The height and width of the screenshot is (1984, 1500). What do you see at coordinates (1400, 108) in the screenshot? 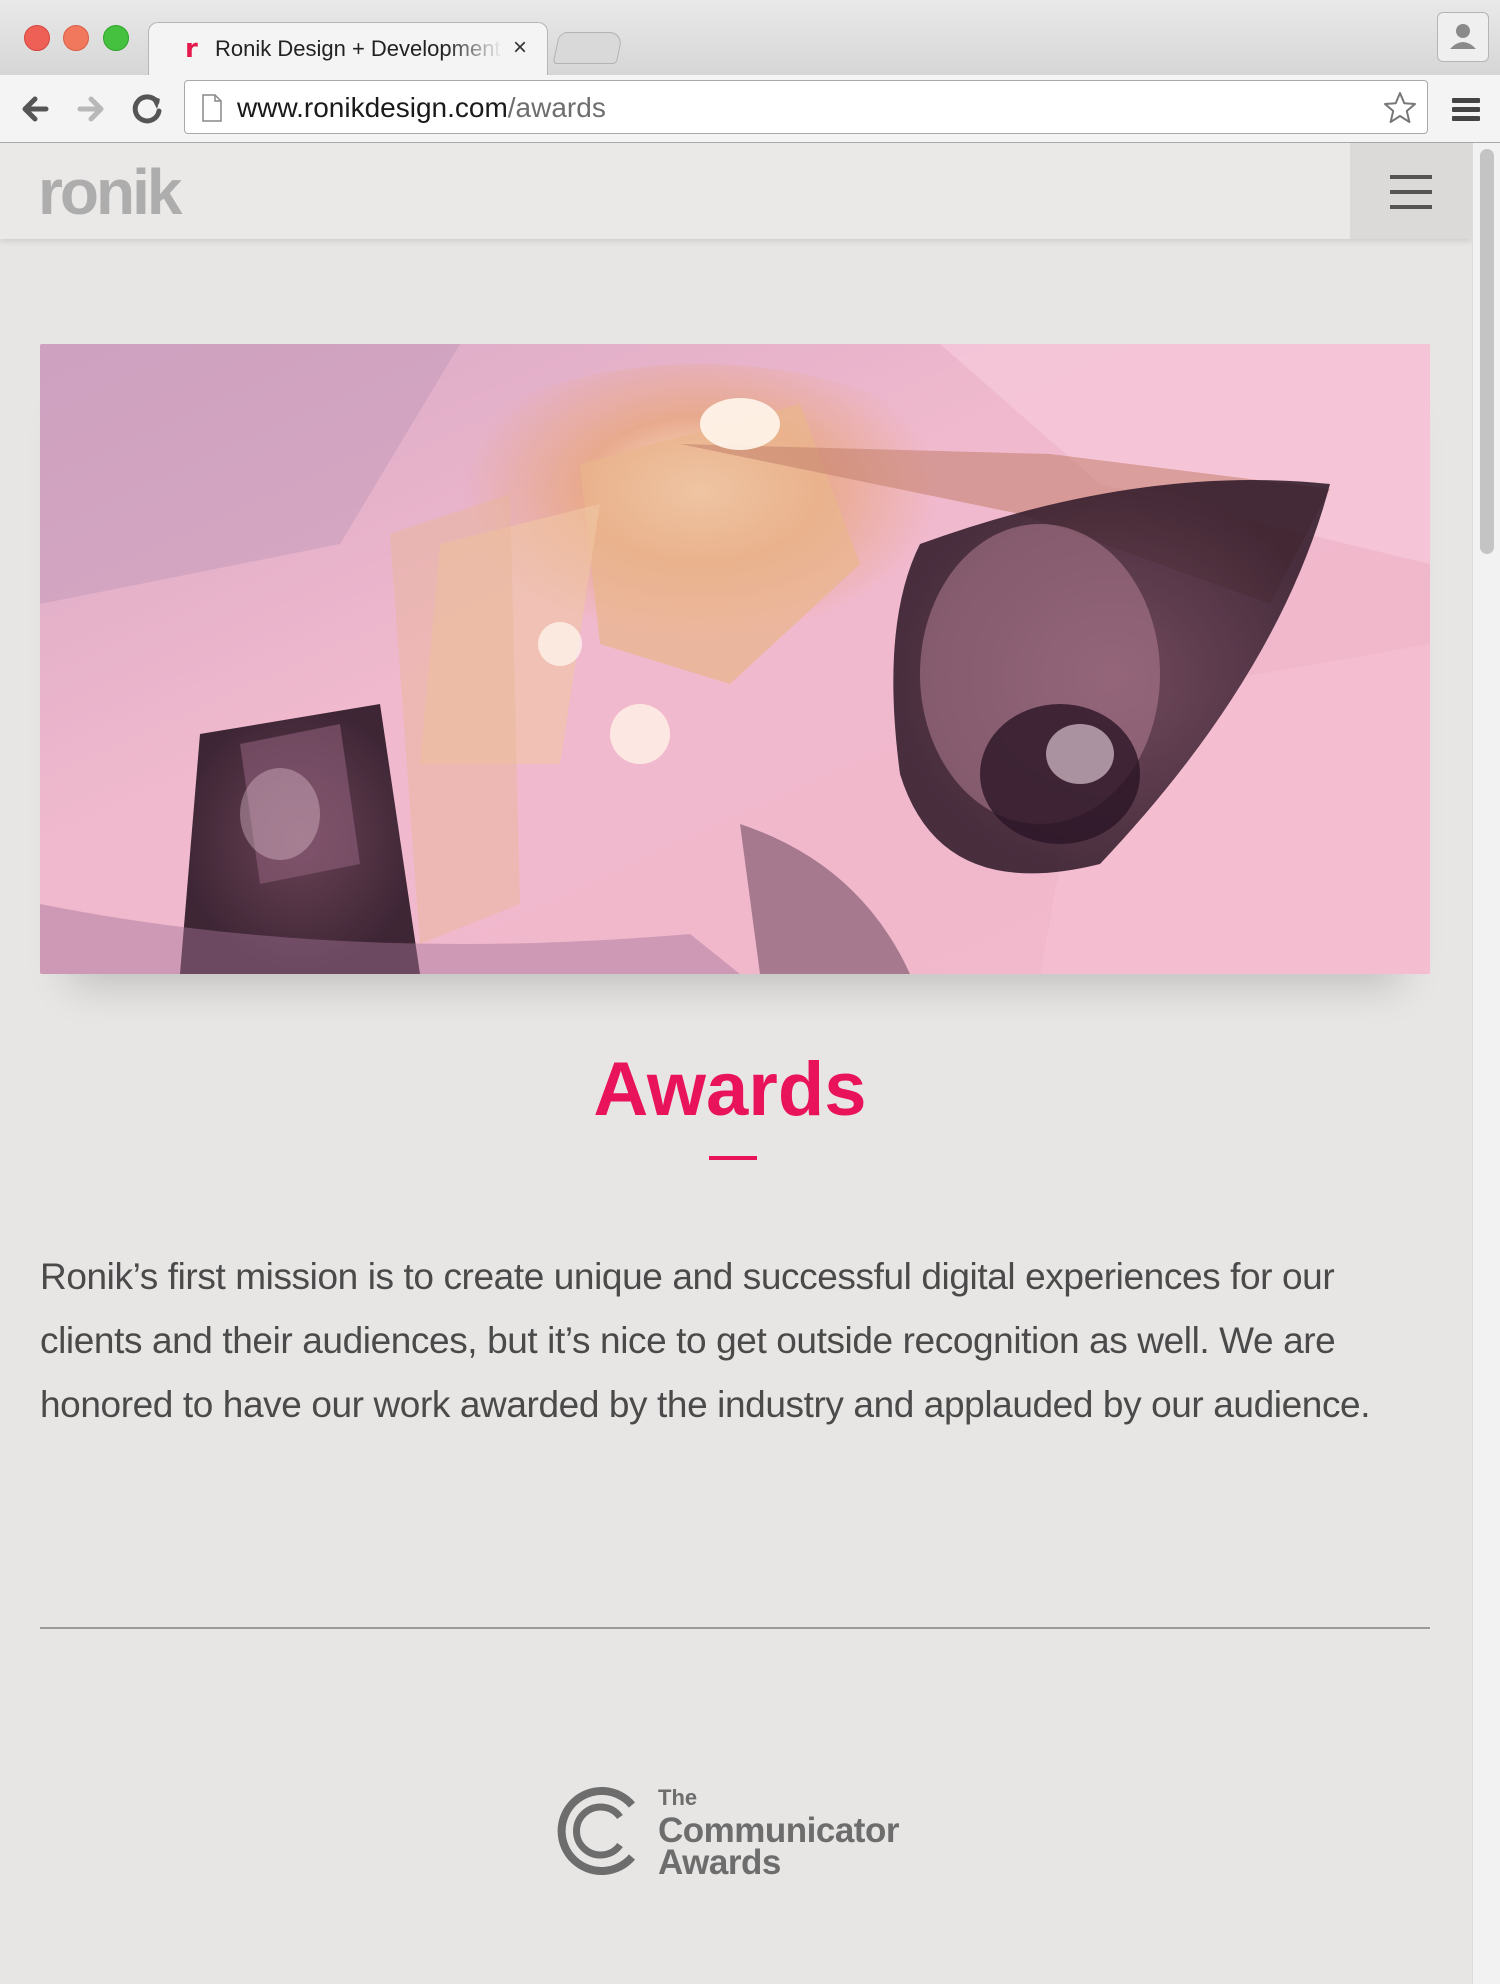
I see `bookmark-star-icon` at bounding box center [1400, 108].